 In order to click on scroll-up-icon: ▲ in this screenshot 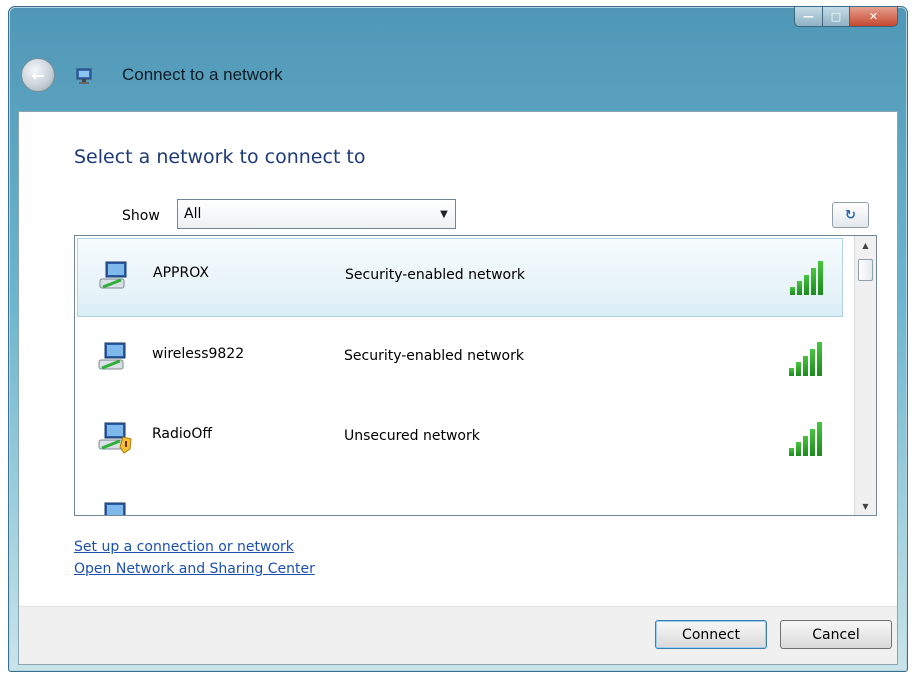, I will do `click(865, 245)`.